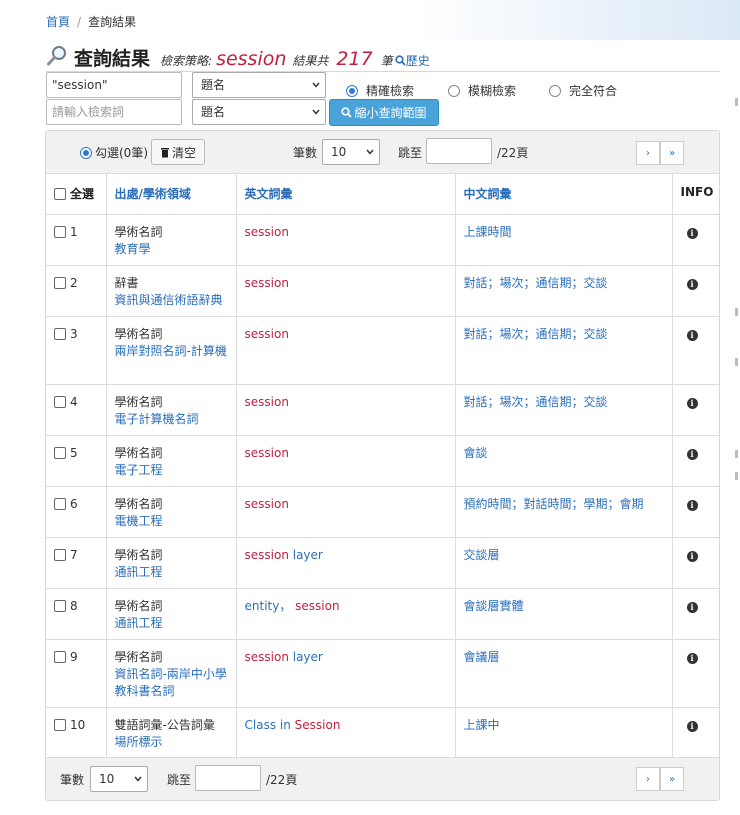 This screenshot has height=815, width=740. I want to click on chinese-column-header: 中文詞彙, so click(564, 194).